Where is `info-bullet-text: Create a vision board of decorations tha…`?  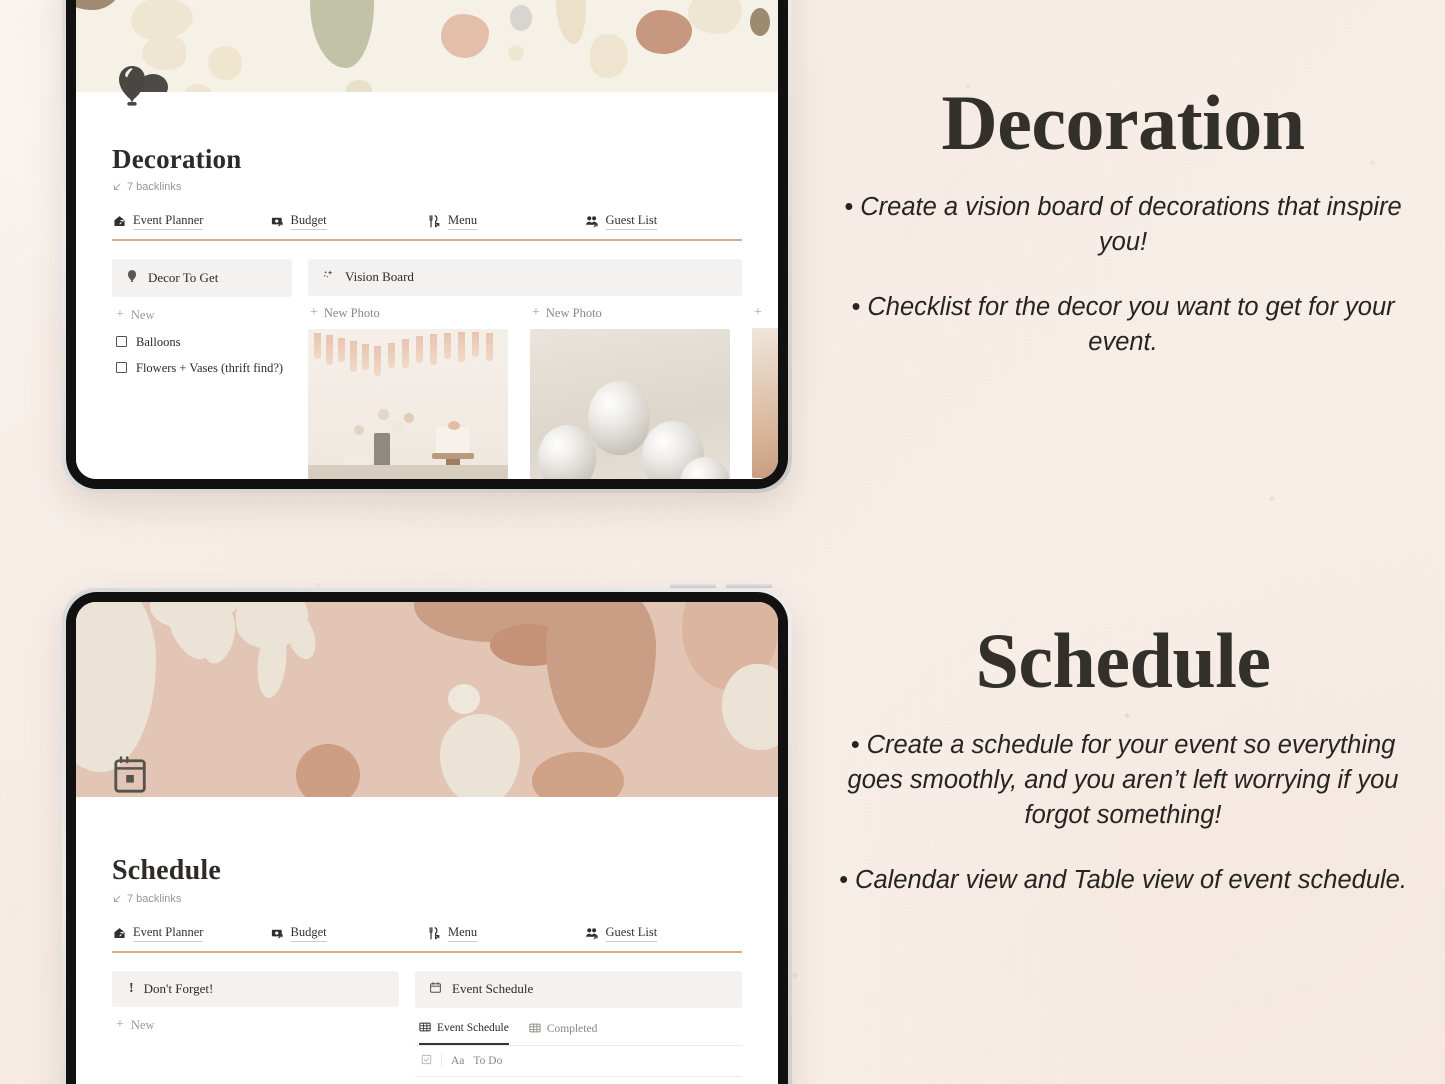
info-bullet-text: Create a vision board of decorations tha… is located at coordinates (1131, 224).